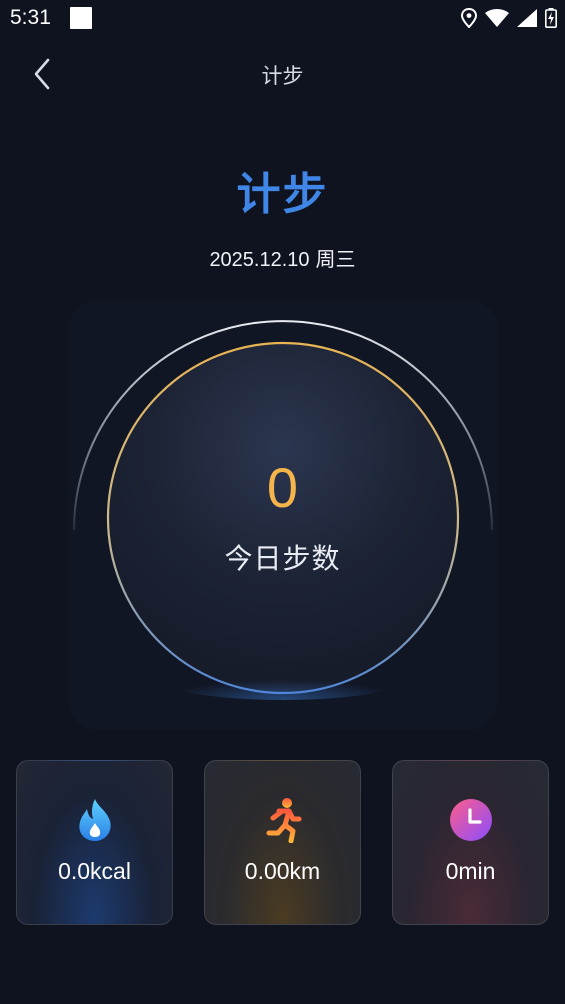 The width and height of the screenshot is (565, 1004). Describe the element at coordinates (282, 20) in the screenshot. I see `status-bar: 5:31` at that location.